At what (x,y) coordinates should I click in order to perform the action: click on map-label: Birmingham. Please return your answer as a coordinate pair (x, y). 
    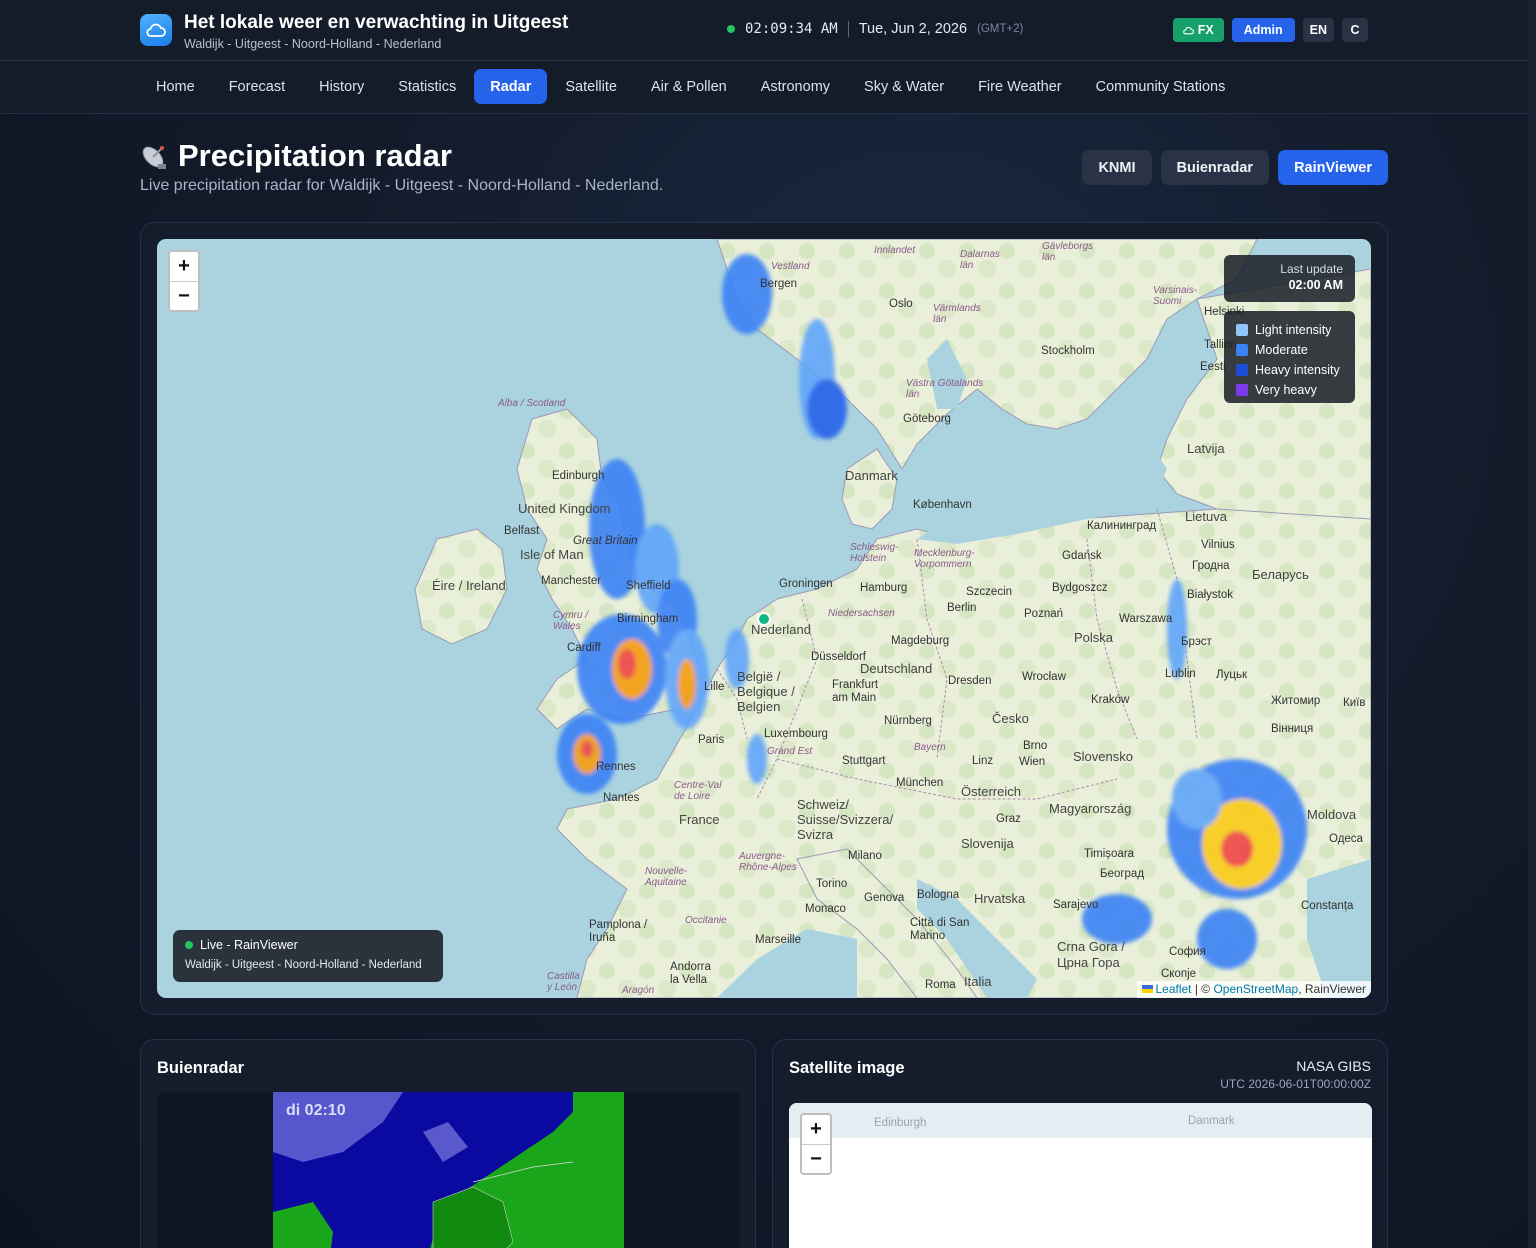
    Looking at the image, I should click on (648, 619).